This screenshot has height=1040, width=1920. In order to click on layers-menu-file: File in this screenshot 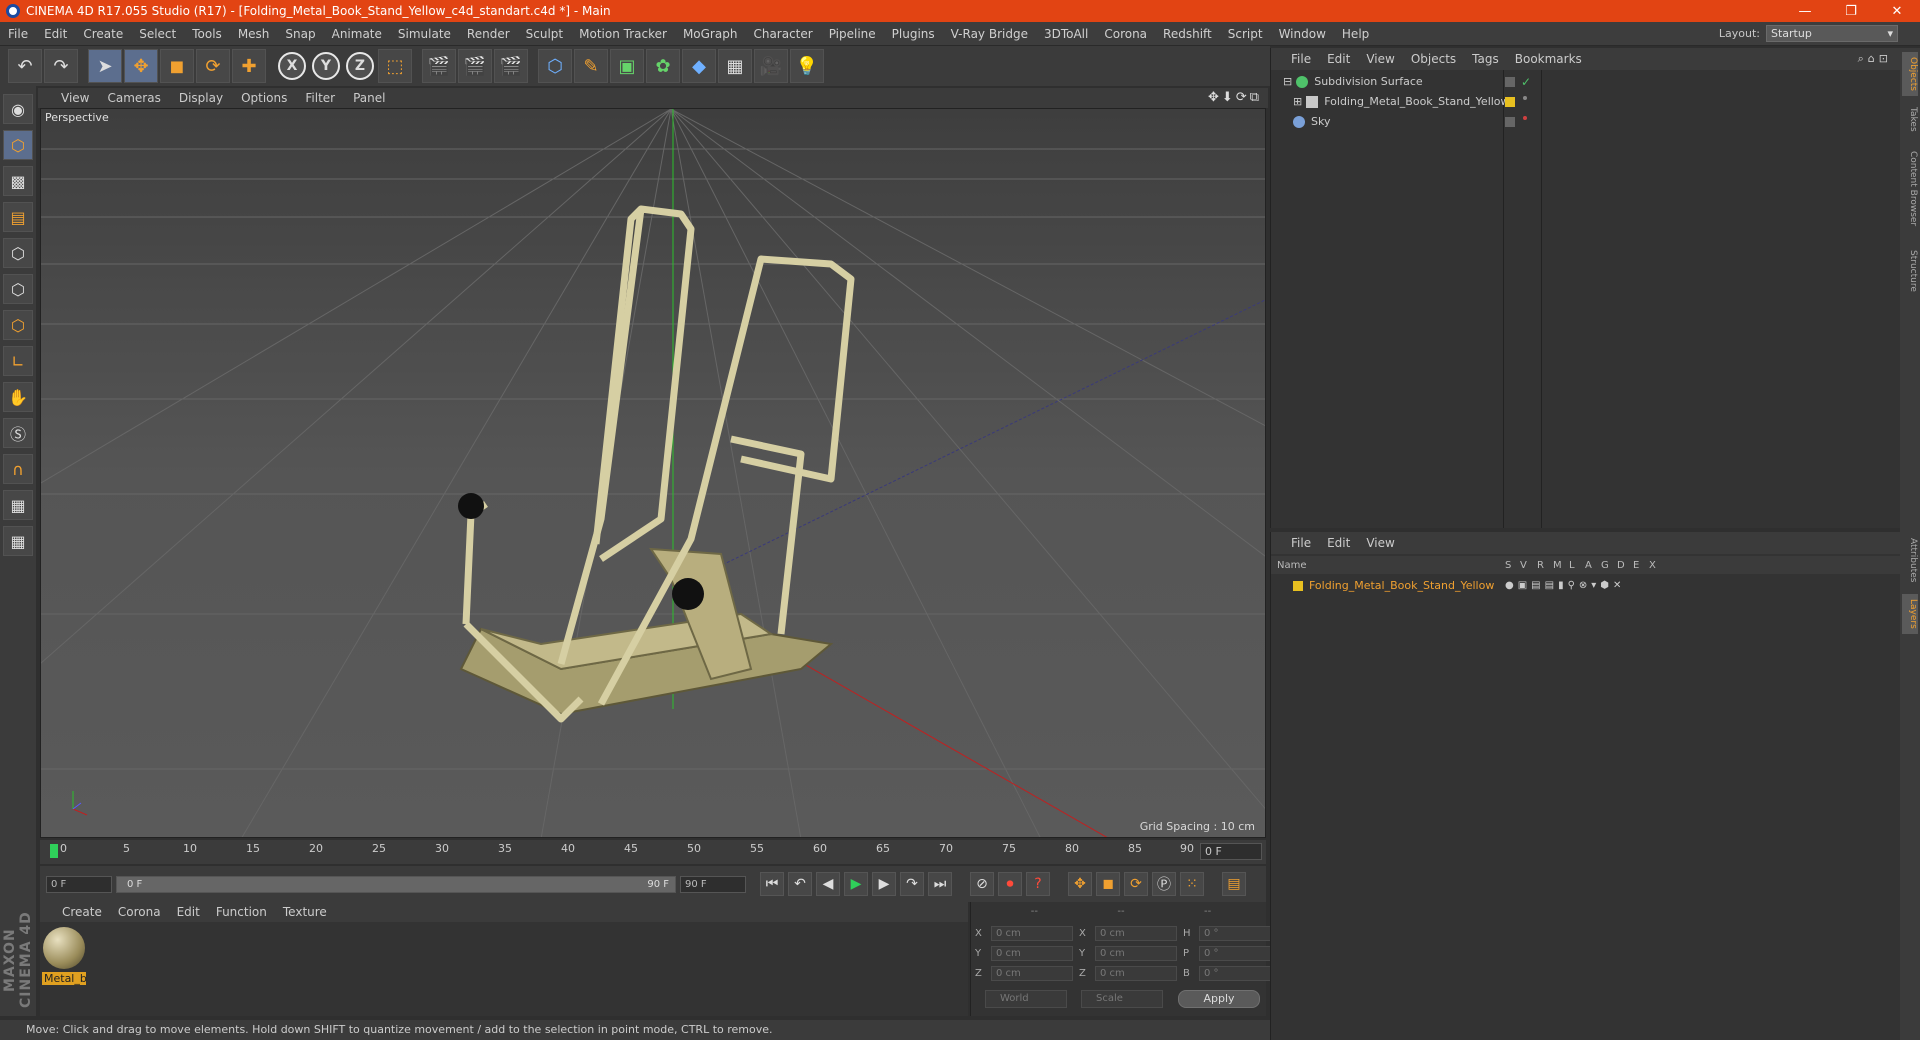, I will do `click(1301, 543)`.